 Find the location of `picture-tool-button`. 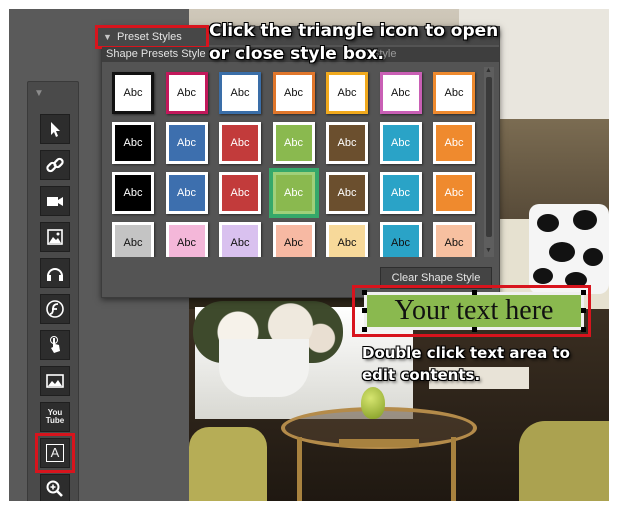

picture-tool-button is located at coordinates (55, 381).